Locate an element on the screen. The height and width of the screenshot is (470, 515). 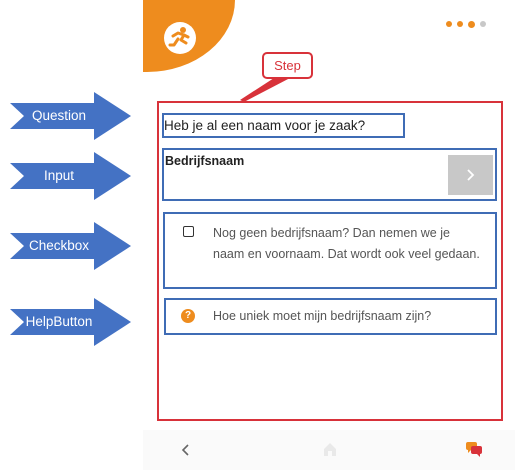
question-arrow: Question is located at coordinates (70, 116).